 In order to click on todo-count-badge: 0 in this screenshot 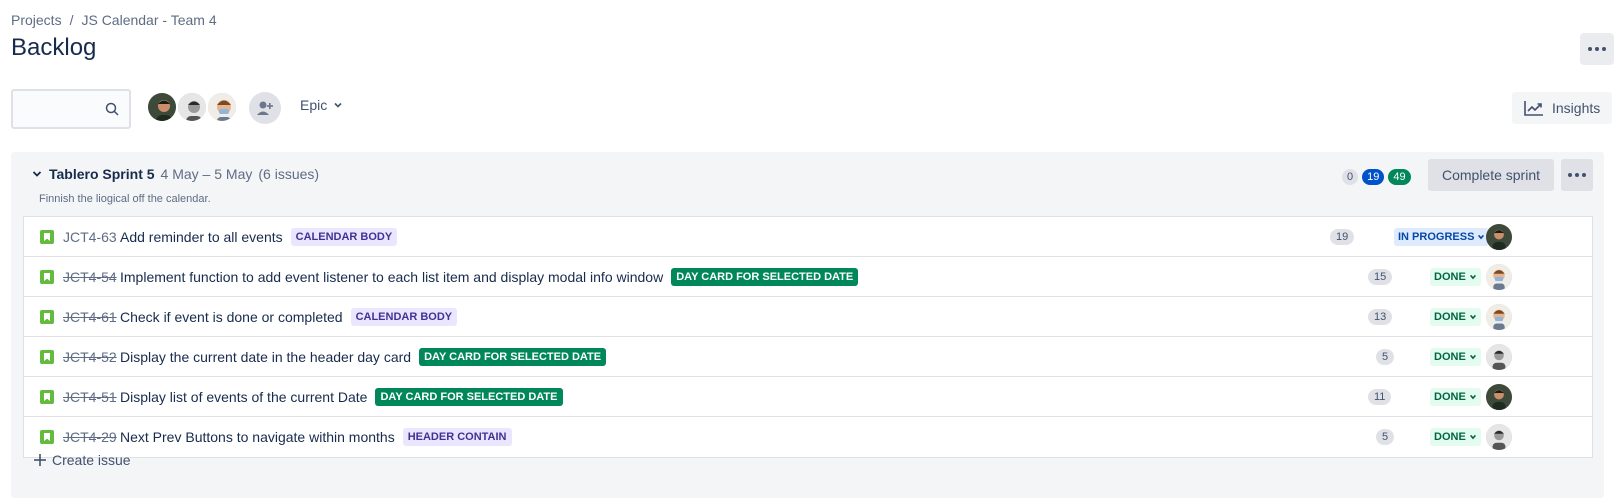, I will do `click(1350, 177)`.